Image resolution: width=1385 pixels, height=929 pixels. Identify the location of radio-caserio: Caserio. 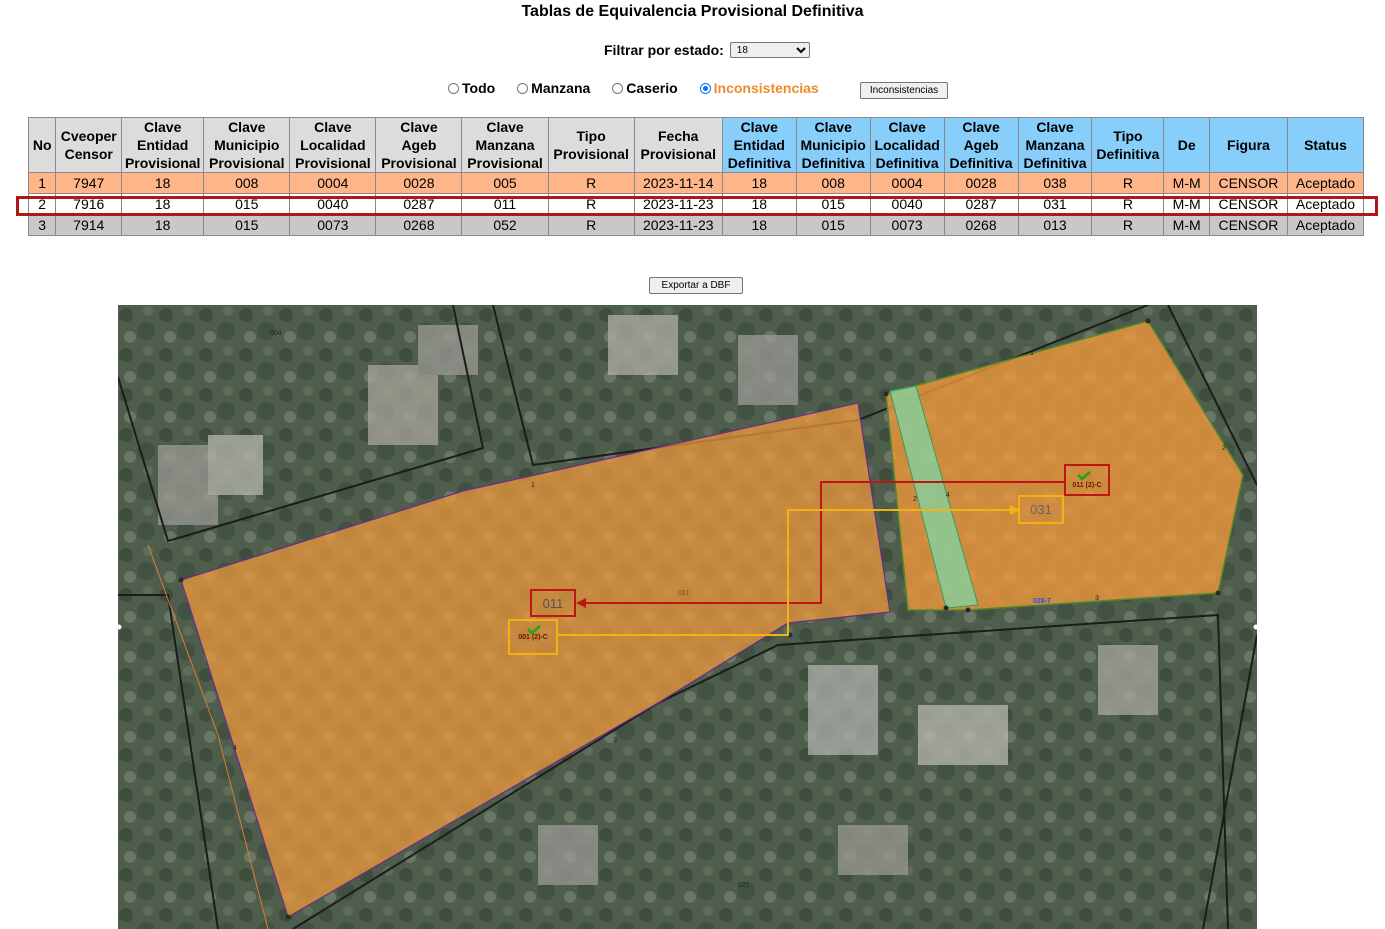
(645, 88).